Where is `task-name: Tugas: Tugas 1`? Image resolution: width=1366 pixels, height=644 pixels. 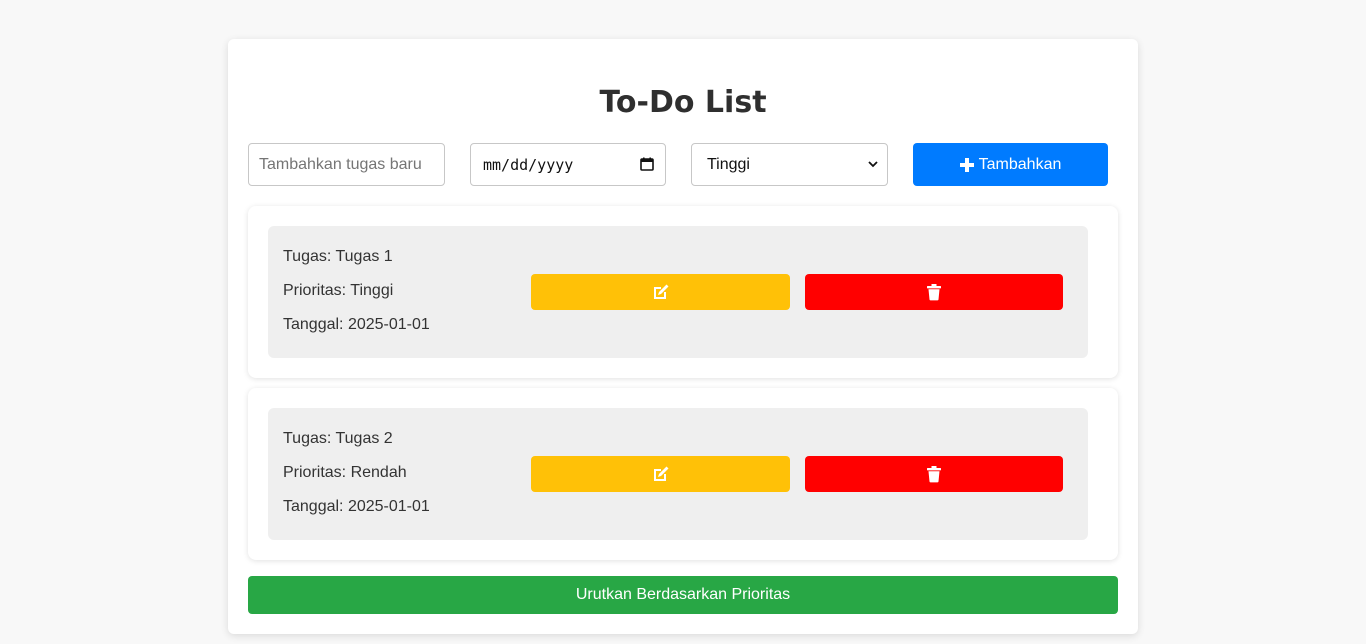
task-name: Tugas: Tugas 1 is located at coordinates (338, 256).